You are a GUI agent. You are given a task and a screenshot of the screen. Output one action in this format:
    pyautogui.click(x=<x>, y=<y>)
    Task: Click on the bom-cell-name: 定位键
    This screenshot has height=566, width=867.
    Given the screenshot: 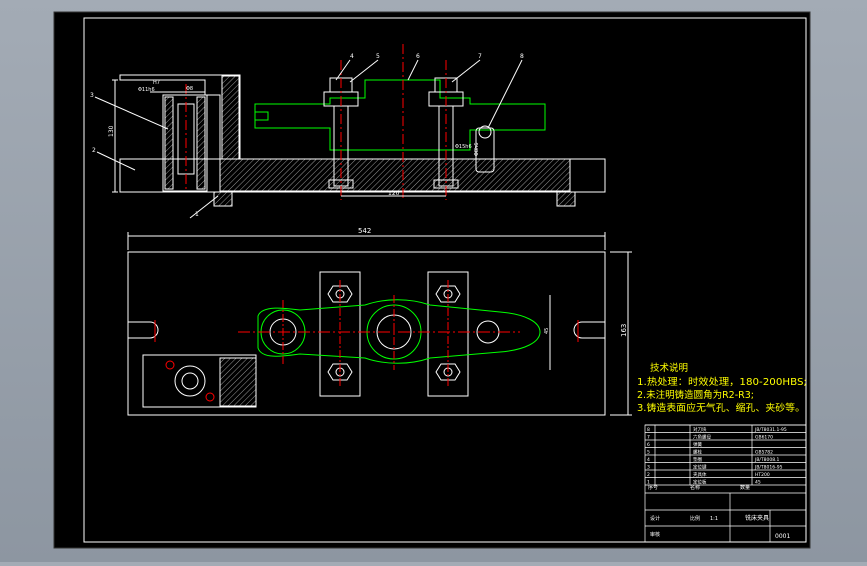 What is the action you would take?
    pyautogui.click(x=700, y=466)
    